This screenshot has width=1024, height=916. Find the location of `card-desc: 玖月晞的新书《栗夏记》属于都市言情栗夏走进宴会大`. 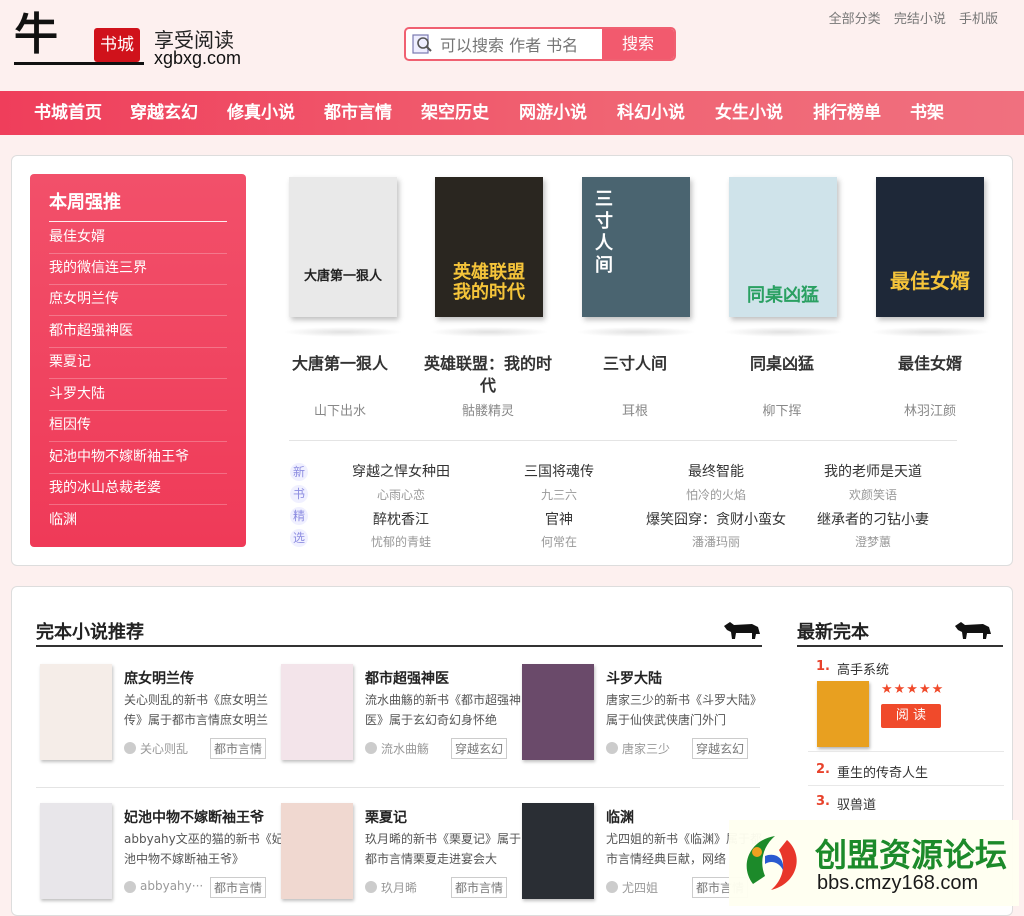

card-desc: 玖月晞的新书《栗夏记》属于都市言情栗夏走进宴会大 is located at coordinates (443, 849).